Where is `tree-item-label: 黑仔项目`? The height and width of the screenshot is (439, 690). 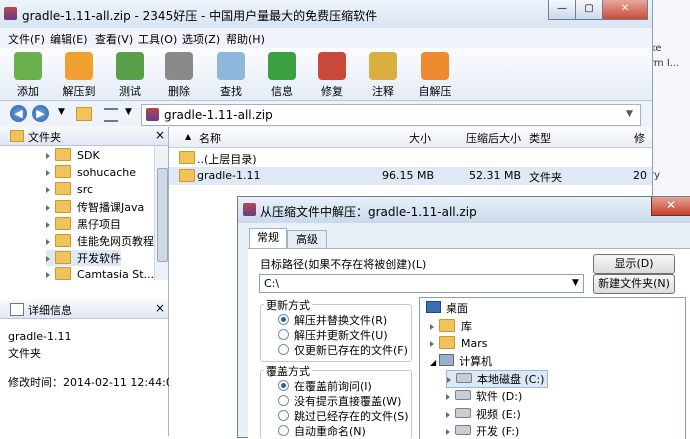 tree-item-label: 黑仔项目 is located at coordinates (99, 224).